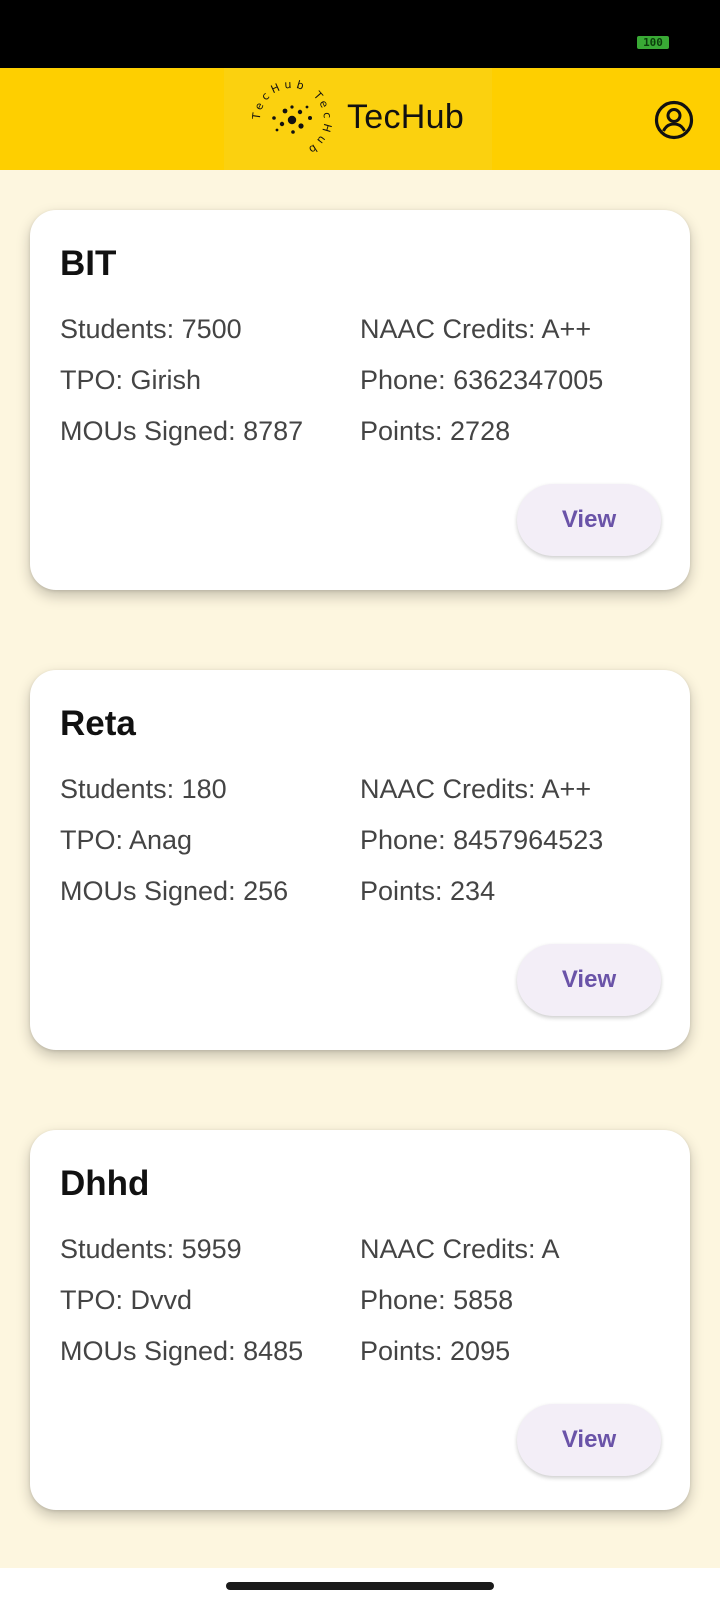  I want to click on brand: TecHub TecHub TecHub, so click(358, 119).